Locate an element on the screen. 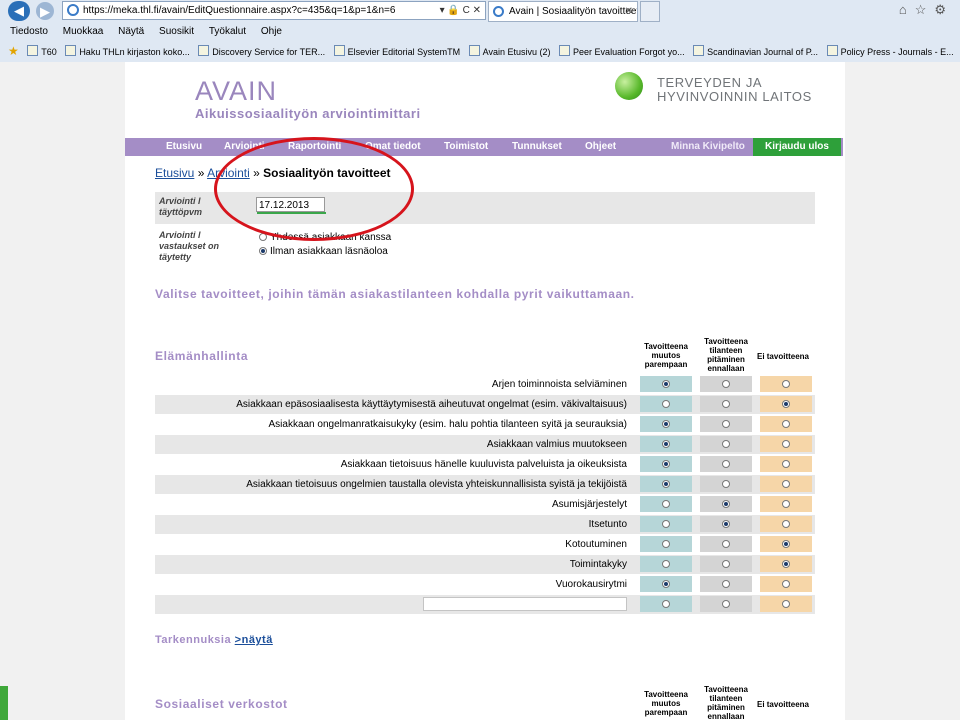  menu-item-favorites: Suosikit is located at coordinates (176, 31).